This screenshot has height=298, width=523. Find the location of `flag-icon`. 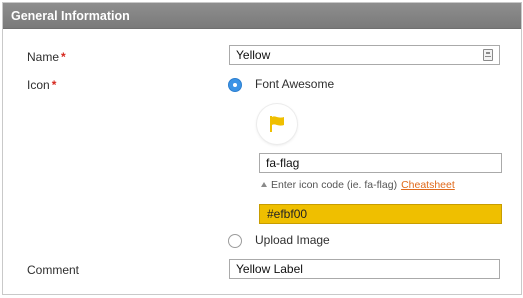

flag-icon is located at coordinates (277, 124).